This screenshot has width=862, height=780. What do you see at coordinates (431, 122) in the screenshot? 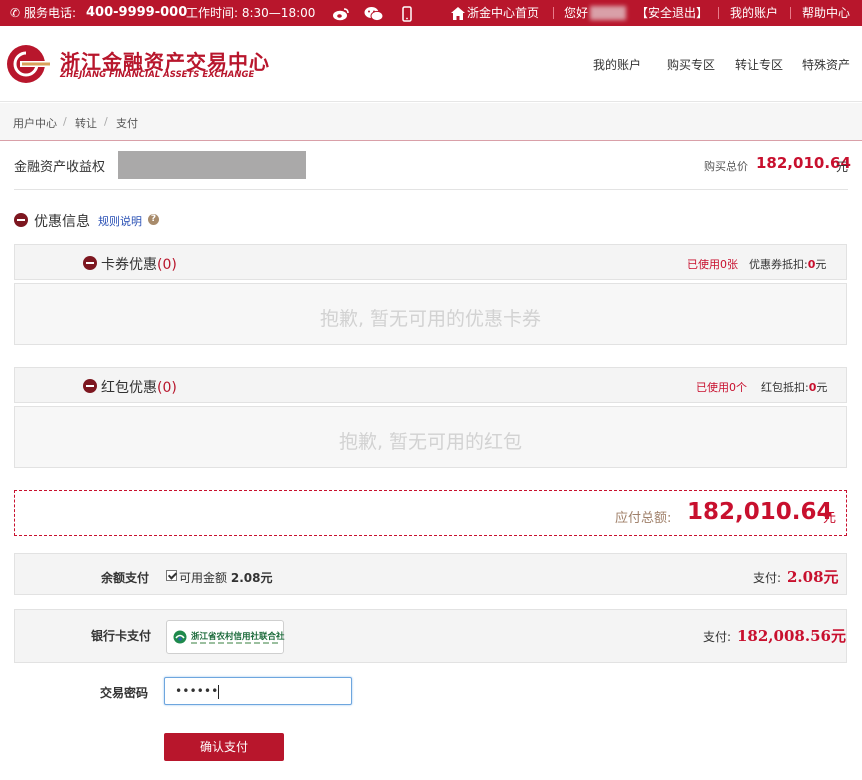
I see `breadcrumb: 用户中心 / 转让 / 支付` at bounding box center [431, 122].